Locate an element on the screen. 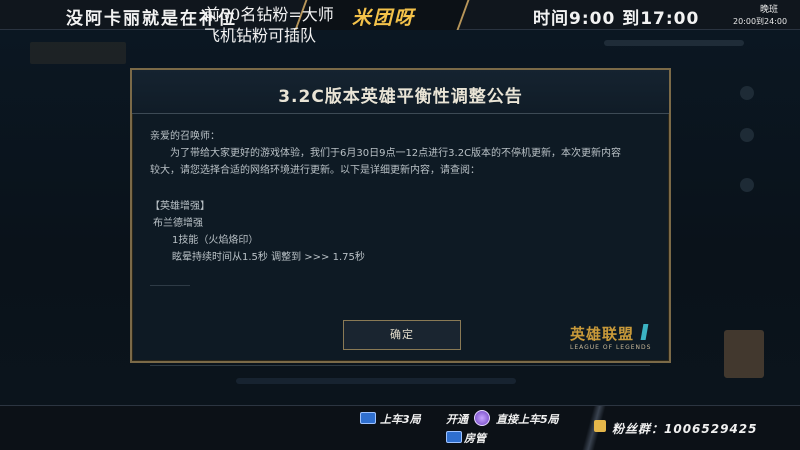 The height and width of the screenshot is (450, 800). badge-1-text: 上车3局 is located at coordinates (400, 419).